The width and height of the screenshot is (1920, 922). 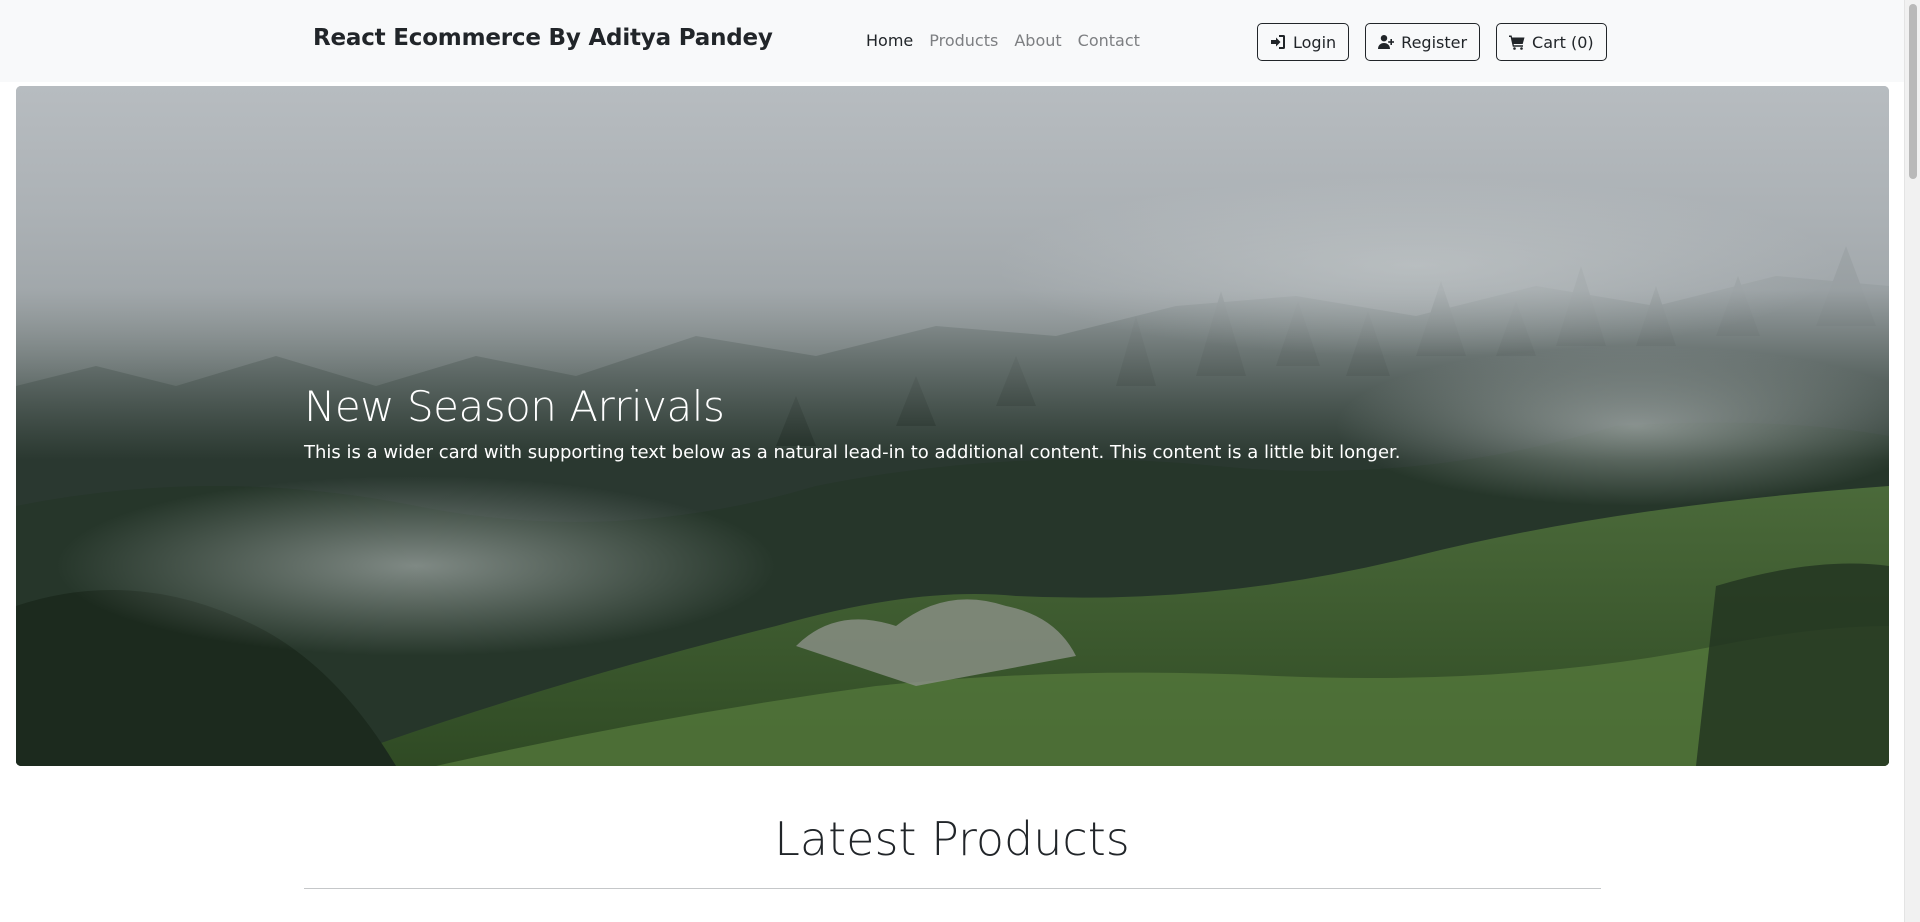 I want to click on login-label: Login, so click(x=1315, y=42).